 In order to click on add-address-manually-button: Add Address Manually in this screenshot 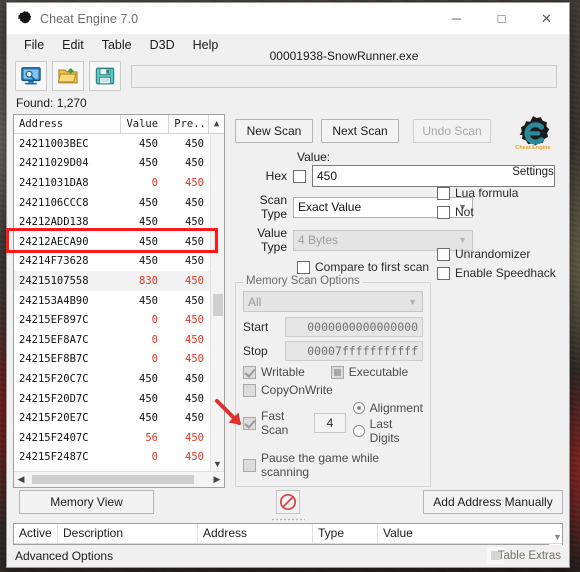, I will do `click(493, 501)`.